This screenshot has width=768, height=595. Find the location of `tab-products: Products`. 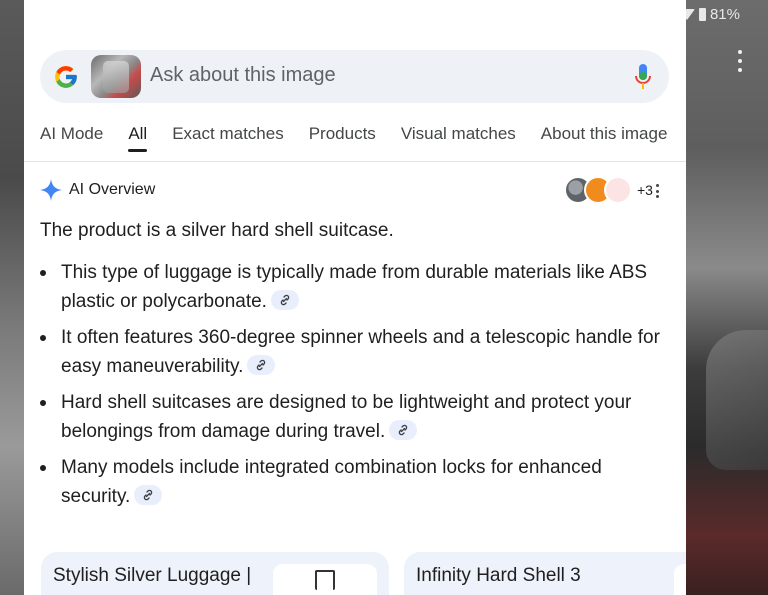

tab-products: Products is located at coordinates (342, 142).